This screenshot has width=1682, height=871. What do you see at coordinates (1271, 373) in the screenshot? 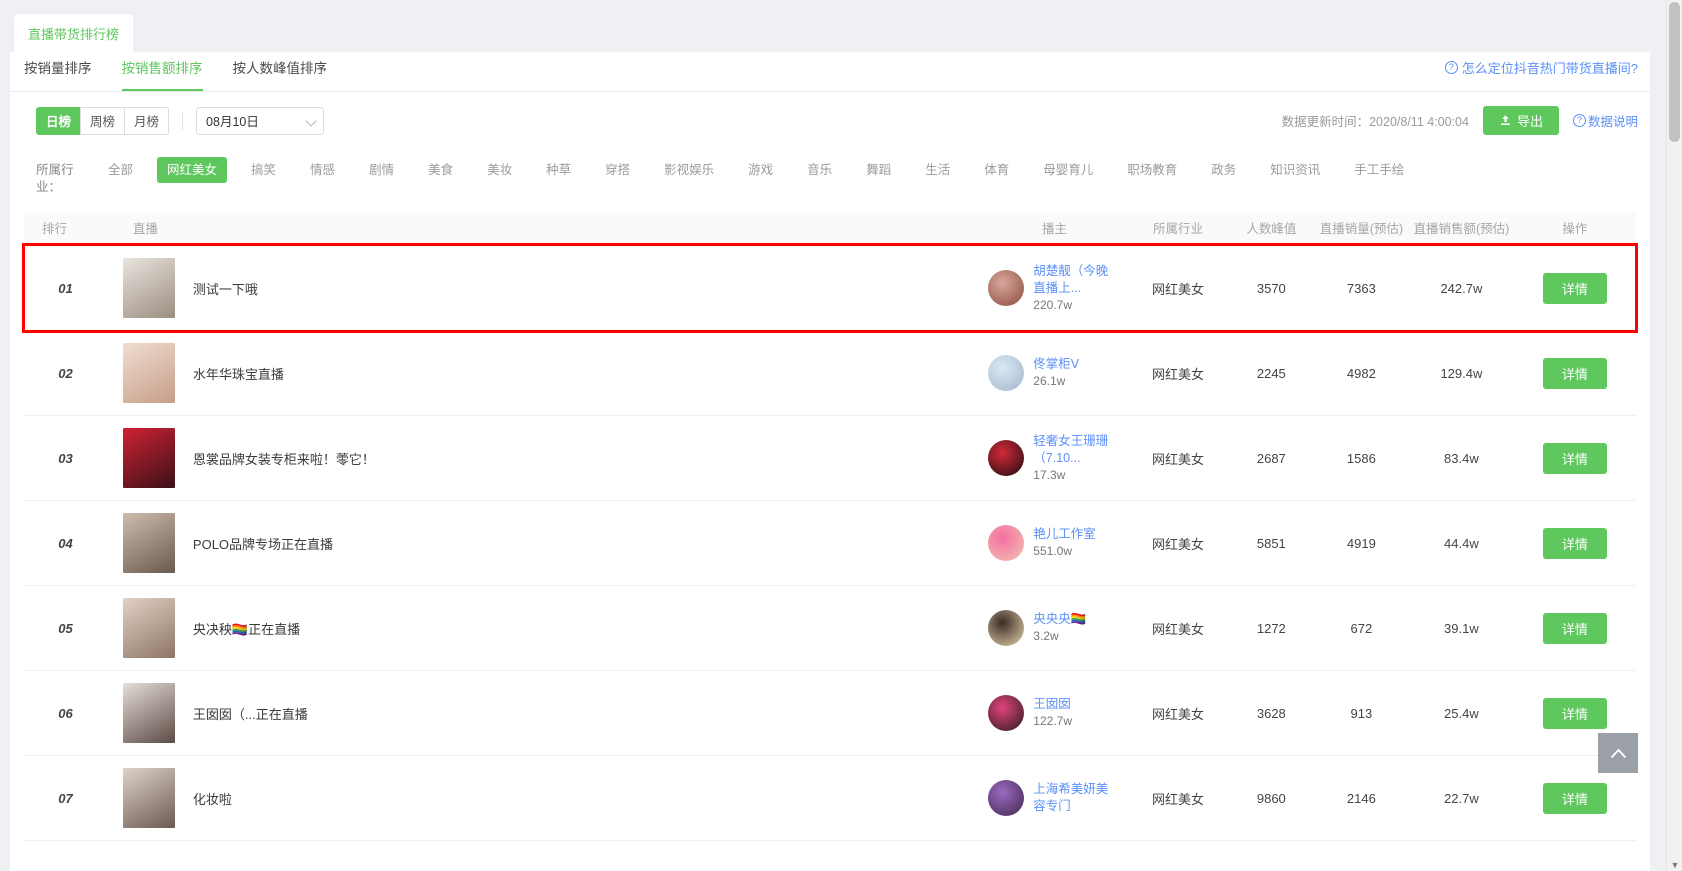
I see `cell-peak: 2245` at bounding box center [1271, 373].